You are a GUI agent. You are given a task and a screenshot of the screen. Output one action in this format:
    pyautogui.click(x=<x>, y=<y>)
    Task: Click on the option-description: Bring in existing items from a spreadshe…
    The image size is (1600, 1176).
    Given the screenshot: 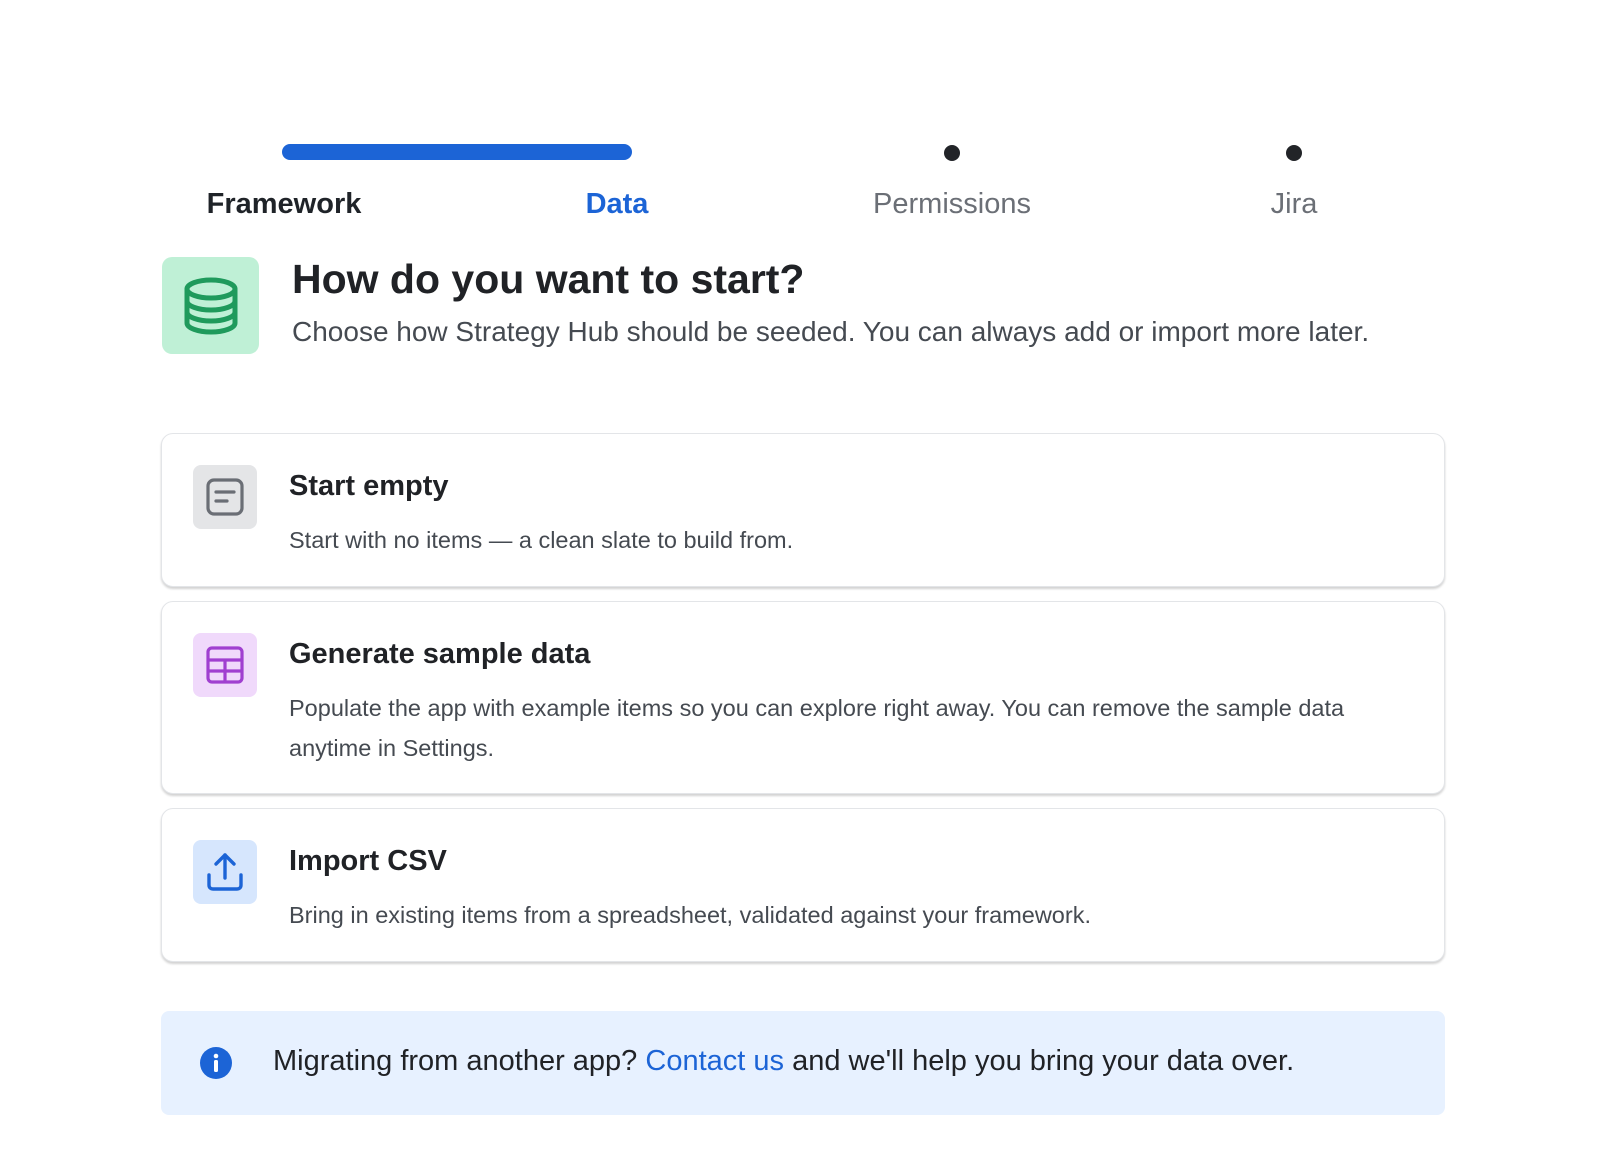 What is the action you would take?
    pyautogui.click(x=690, y=915)
    